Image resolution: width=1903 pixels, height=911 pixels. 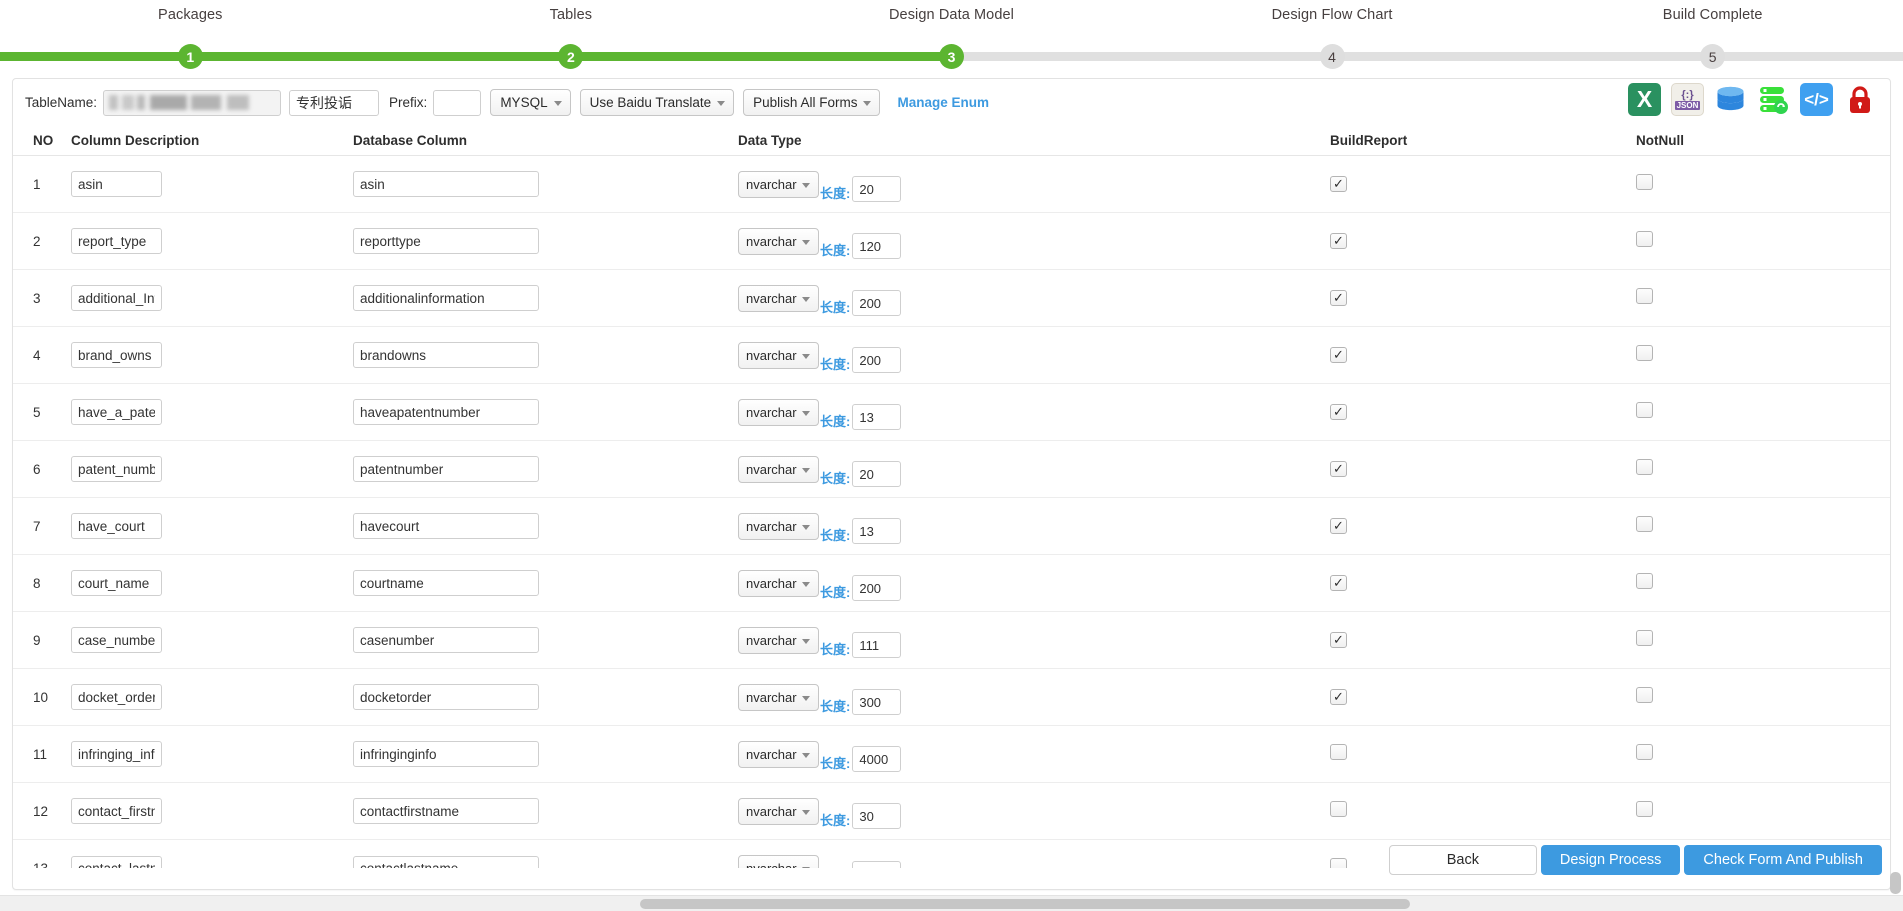 I want to click on lock-icon, so click(x=1859, y=99).